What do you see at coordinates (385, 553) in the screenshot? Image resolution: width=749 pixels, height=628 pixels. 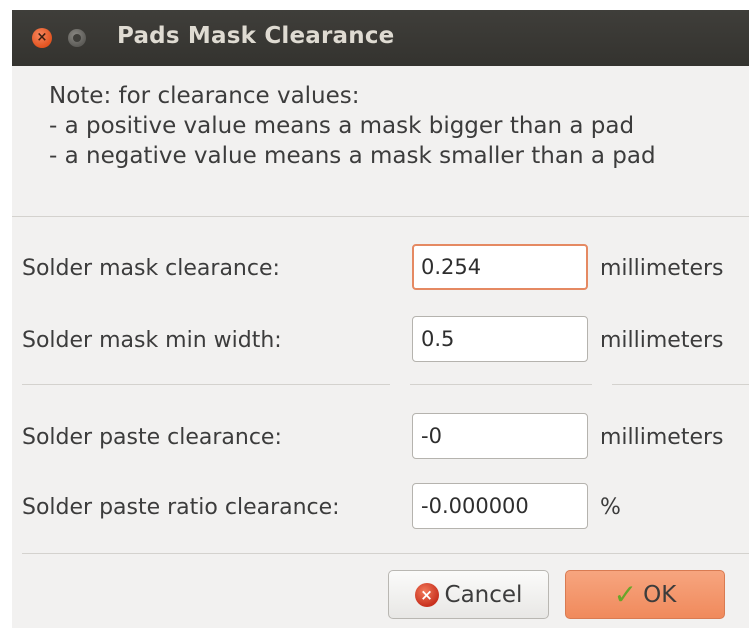 I see `separator-bottom` at bounding box center [385, 553].